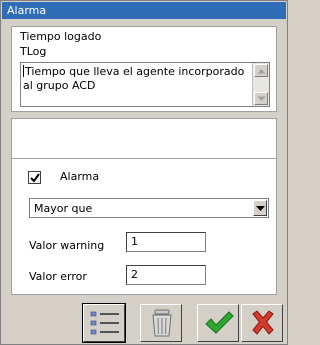 This screenshot has height=345, width=320. Describe the element at coordinates (33, 51) in the screenshot. I see `info-name: TLog` at that location.